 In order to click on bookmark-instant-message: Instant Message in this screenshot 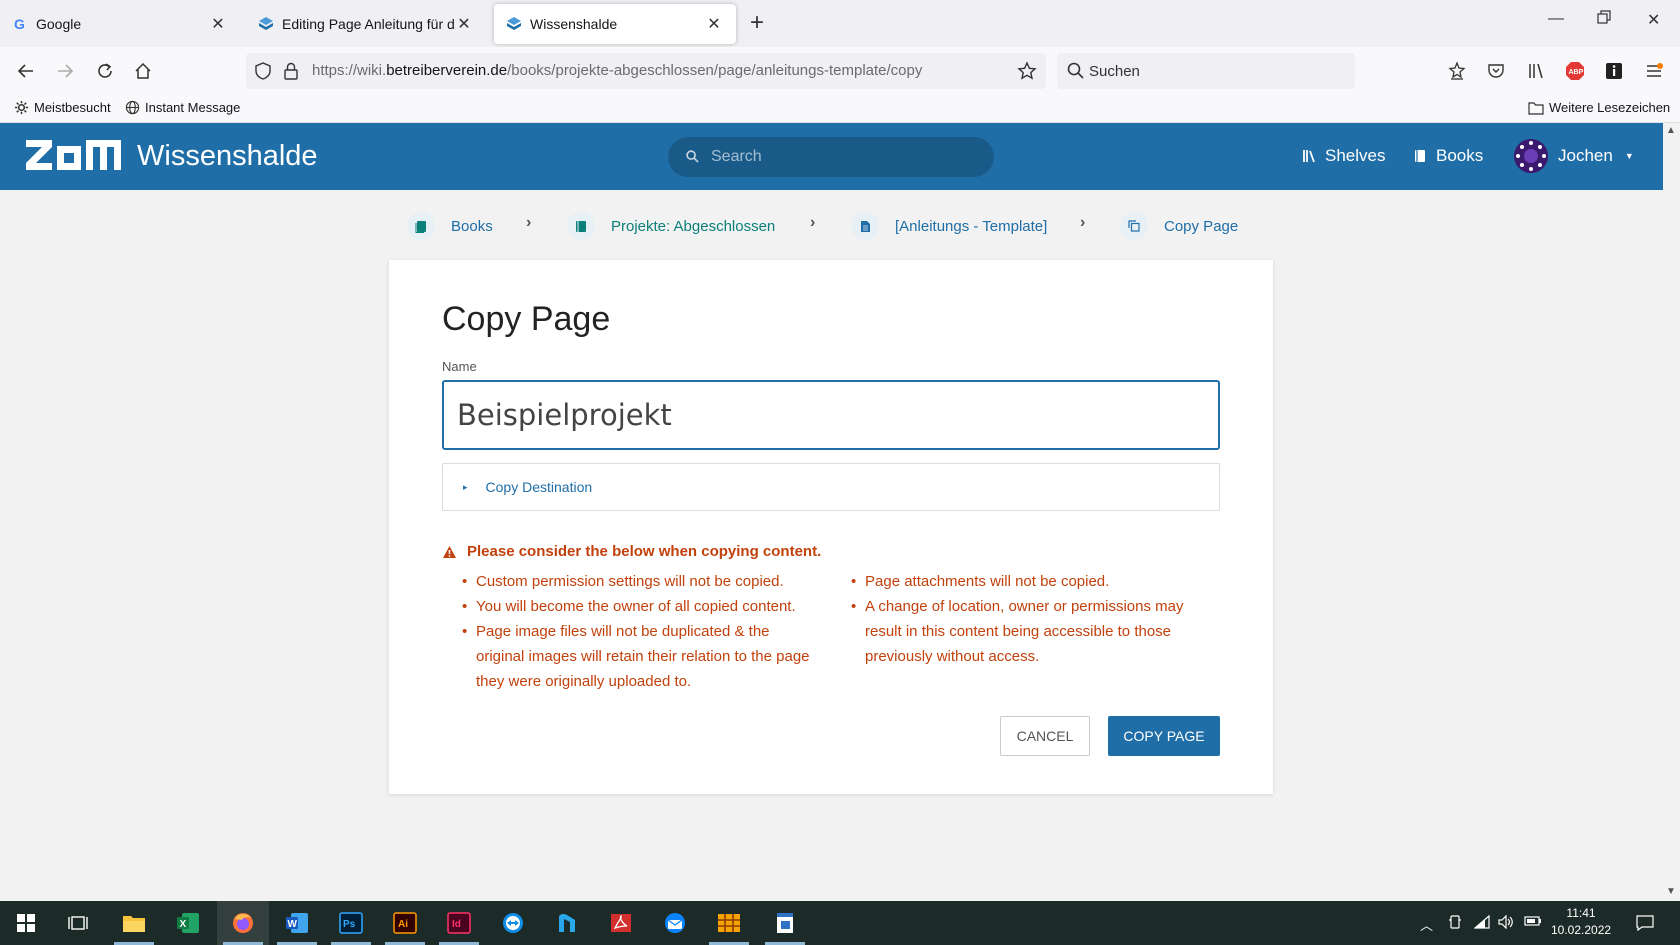, I will do `click(182, 107)`.